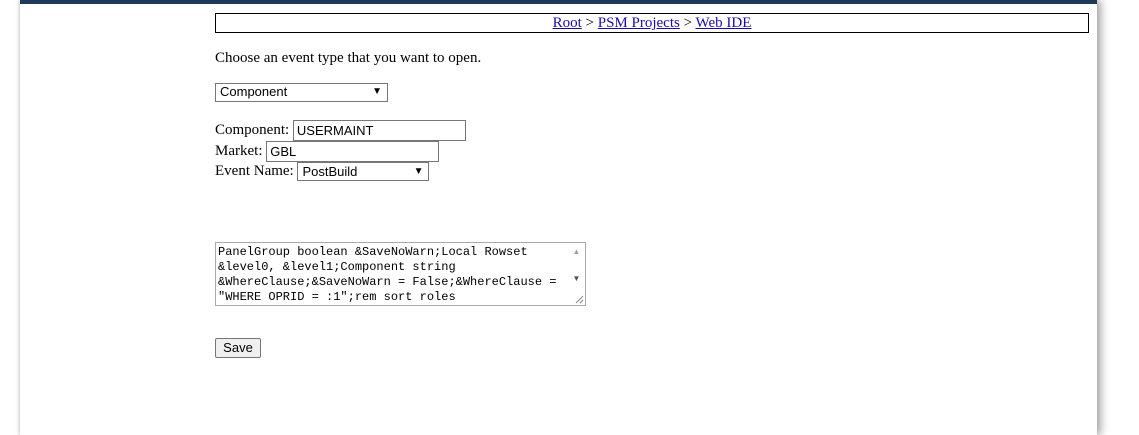 The height and width of the screenshot is (435, 1139). What do you see at coordinates (724, 23) in the screenshot?
I see `breadcrumb-link-web-ide: Web IDE` at bounding box center [724, 23].